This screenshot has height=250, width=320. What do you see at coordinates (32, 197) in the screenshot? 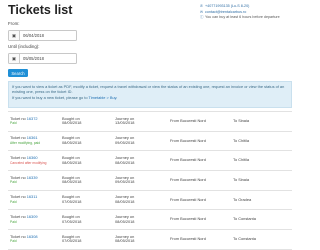
I see `ticket-link: 16311` at bounding box center [32, 197].